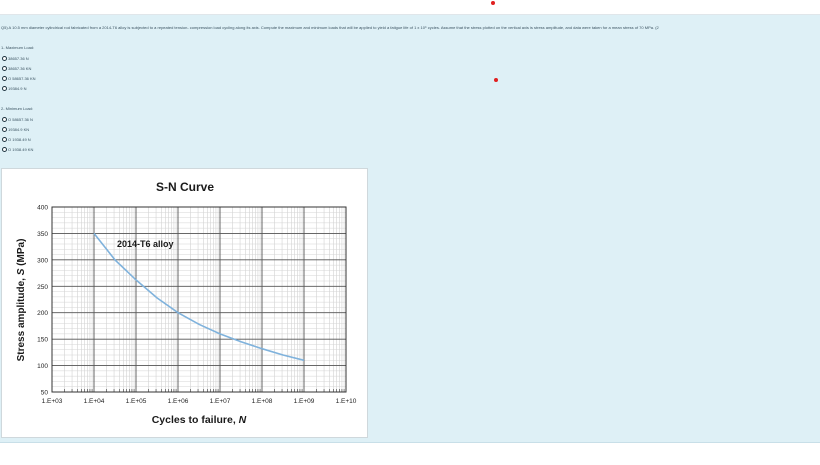 The image size is (820, 465). What do you see at coordinates (17, 108) in the screenshot?
I see `minimum-load-title: 2- Minimum Load:` at bounding box center [17, 108].